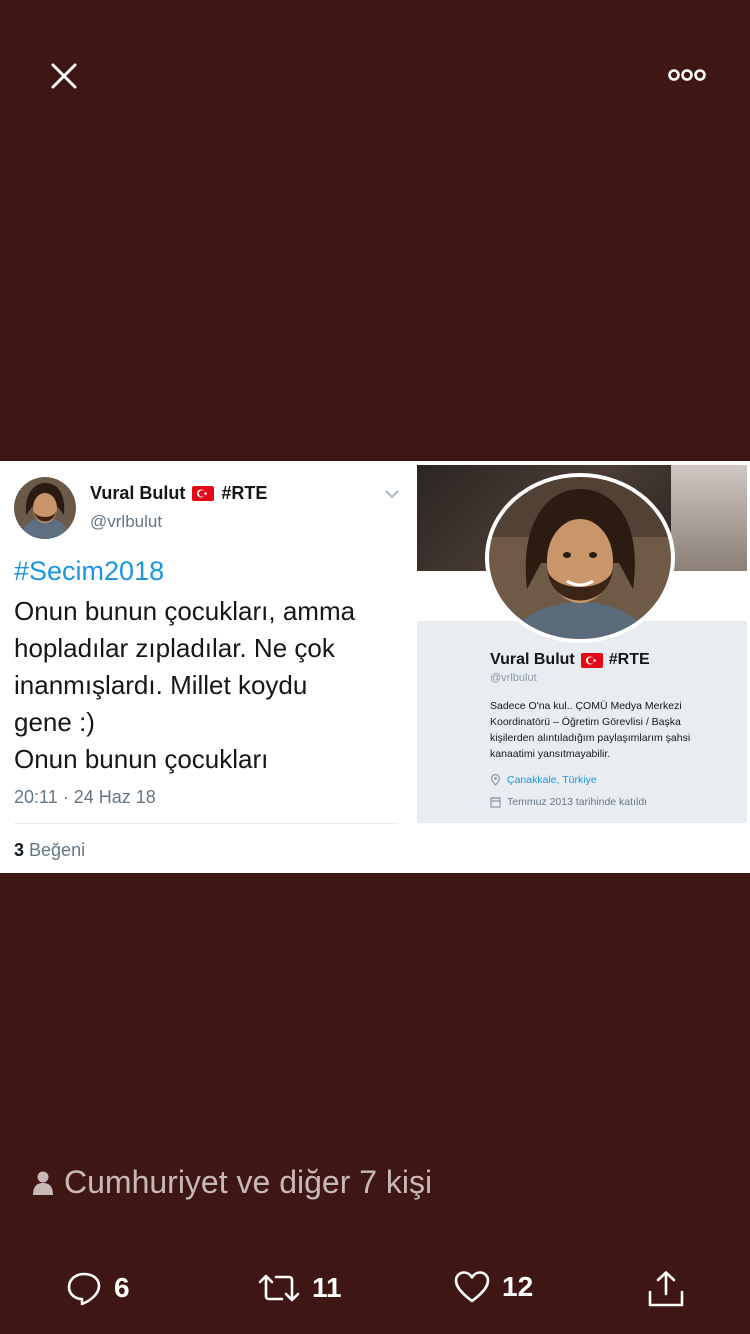 This screenshot has height=1334, width=750. Describe the element at coordinates (392, 496) in the screenshot. I see `chevron-down-icon` at that location.